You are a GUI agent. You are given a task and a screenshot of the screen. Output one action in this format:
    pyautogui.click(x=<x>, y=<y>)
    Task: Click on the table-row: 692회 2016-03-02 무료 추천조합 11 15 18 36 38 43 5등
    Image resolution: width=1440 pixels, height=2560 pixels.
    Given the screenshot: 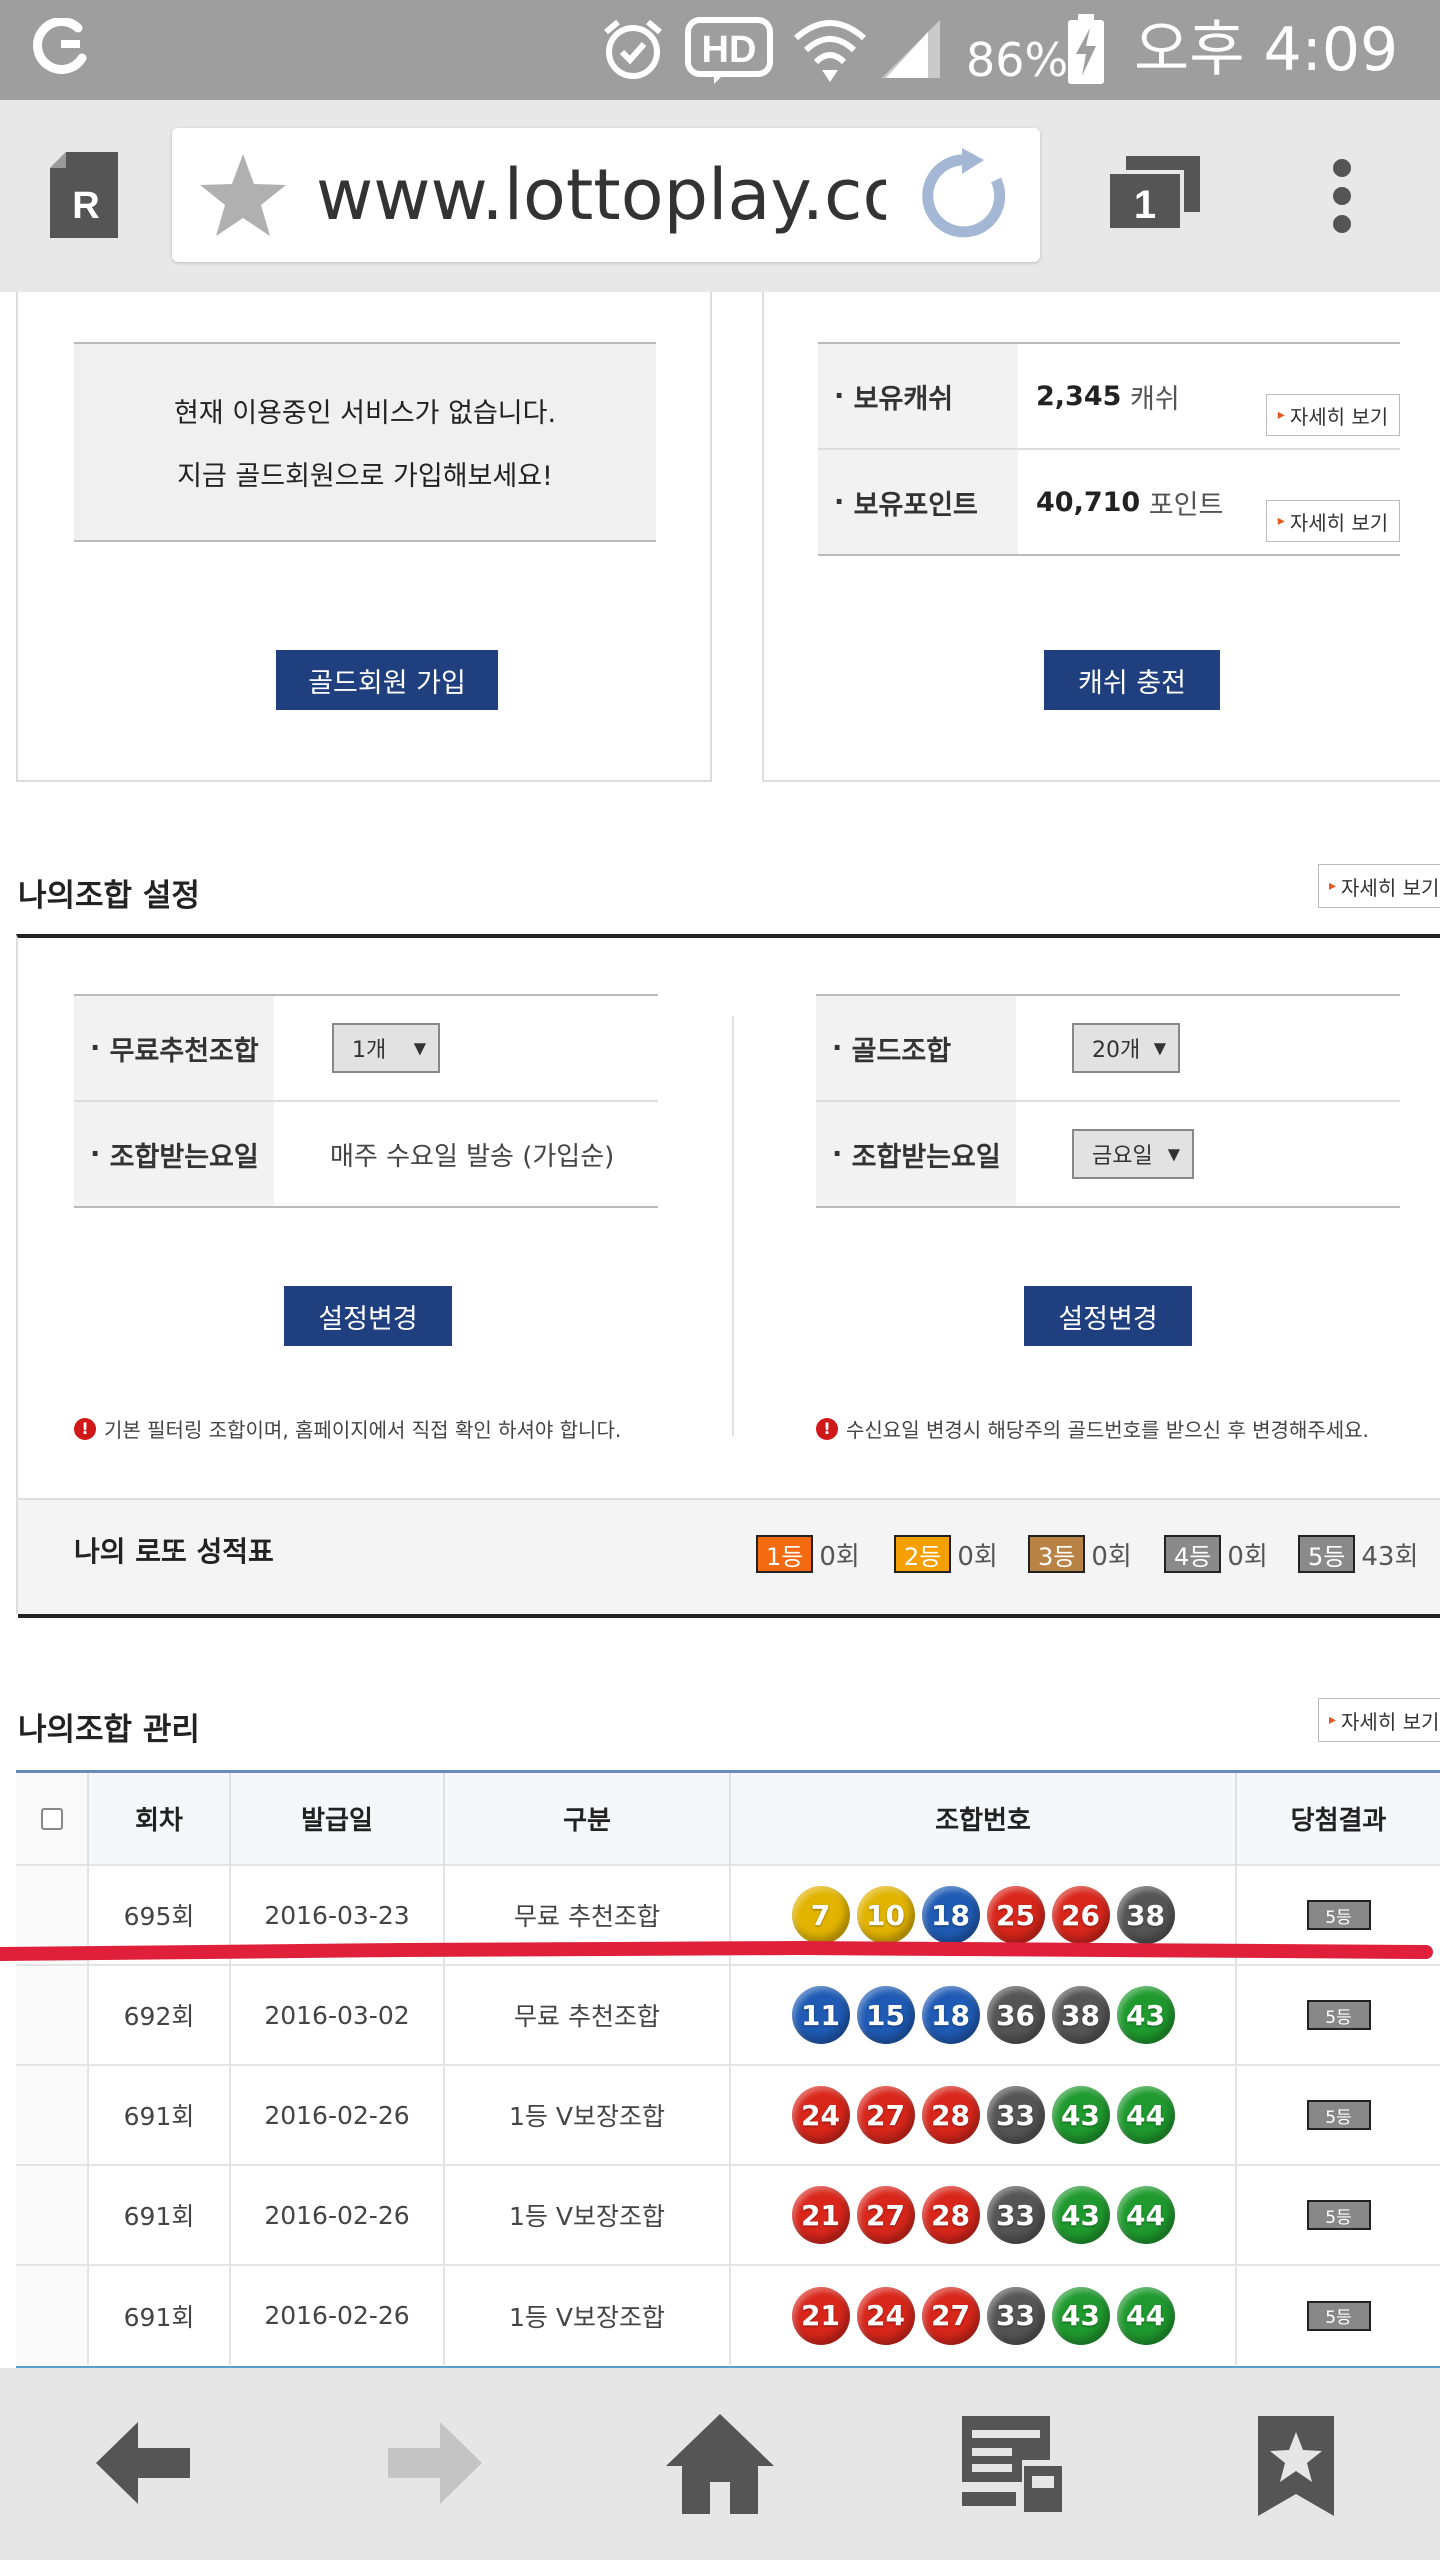 What is the action you would take?
    pyautogui.click(x=728, y=2014)
    